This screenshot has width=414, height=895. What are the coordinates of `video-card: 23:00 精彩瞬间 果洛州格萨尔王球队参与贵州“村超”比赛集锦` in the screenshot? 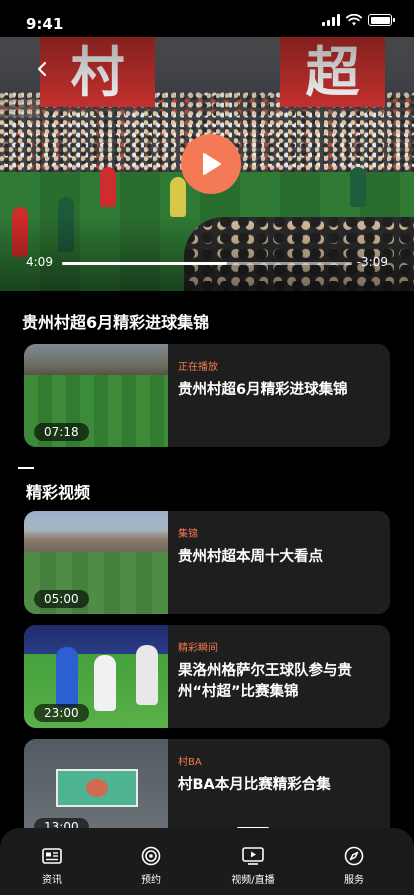 It's located at (207, 676).